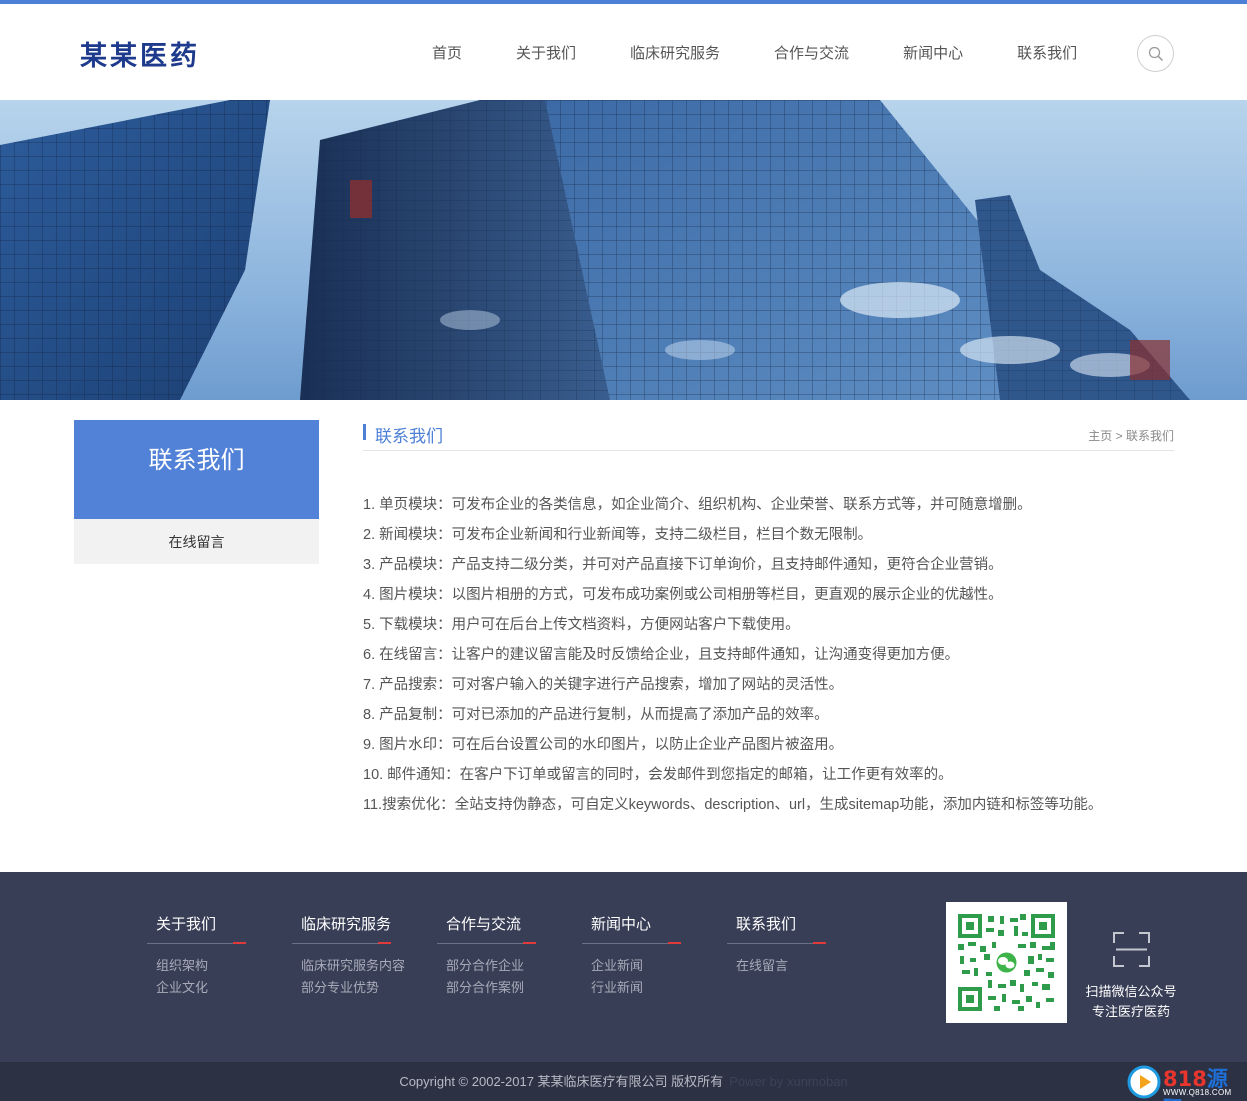 The height and width of the screenshot is (1101, 1247). I want to click on search-button, so click(1155, 53).